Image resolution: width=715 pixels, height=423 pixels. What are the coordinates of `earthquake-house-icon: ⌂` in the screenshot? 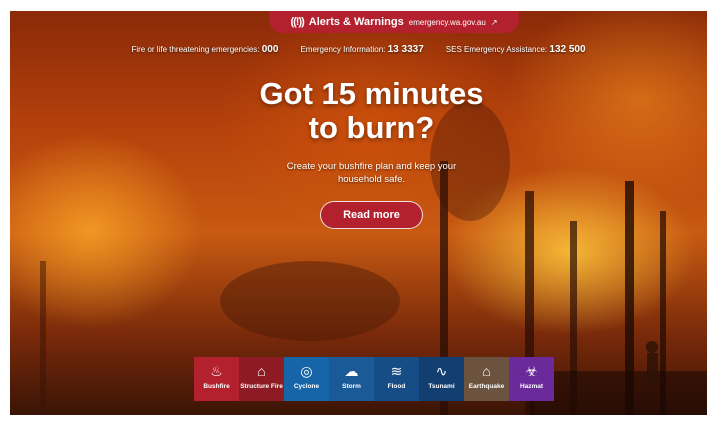 It's located at (486, 371).